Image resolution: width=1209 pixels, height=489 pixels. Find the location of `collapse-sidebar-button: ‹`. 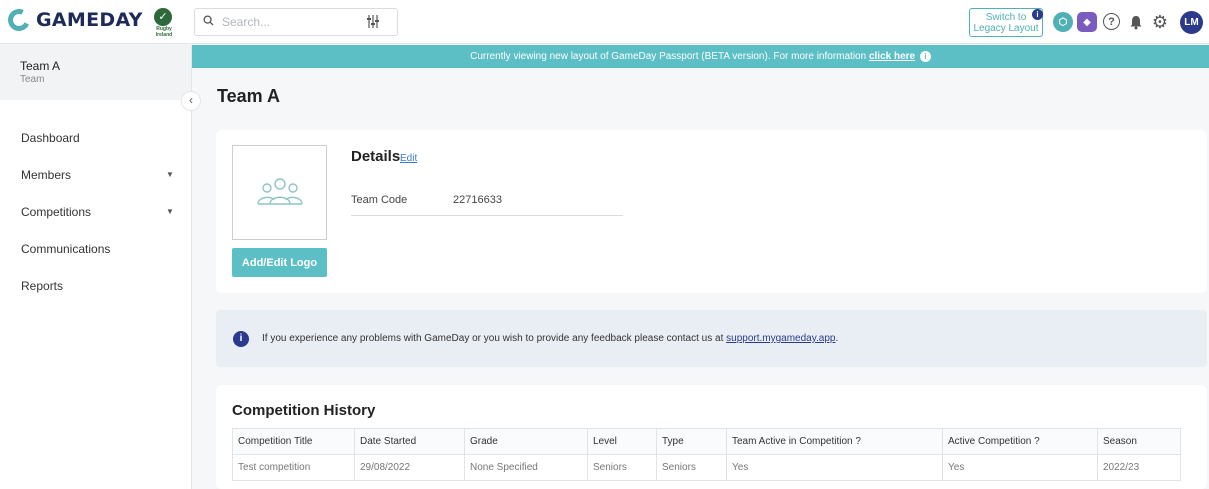

collapse-sidebar-button: ‹ is located at coordinates (191, 101).